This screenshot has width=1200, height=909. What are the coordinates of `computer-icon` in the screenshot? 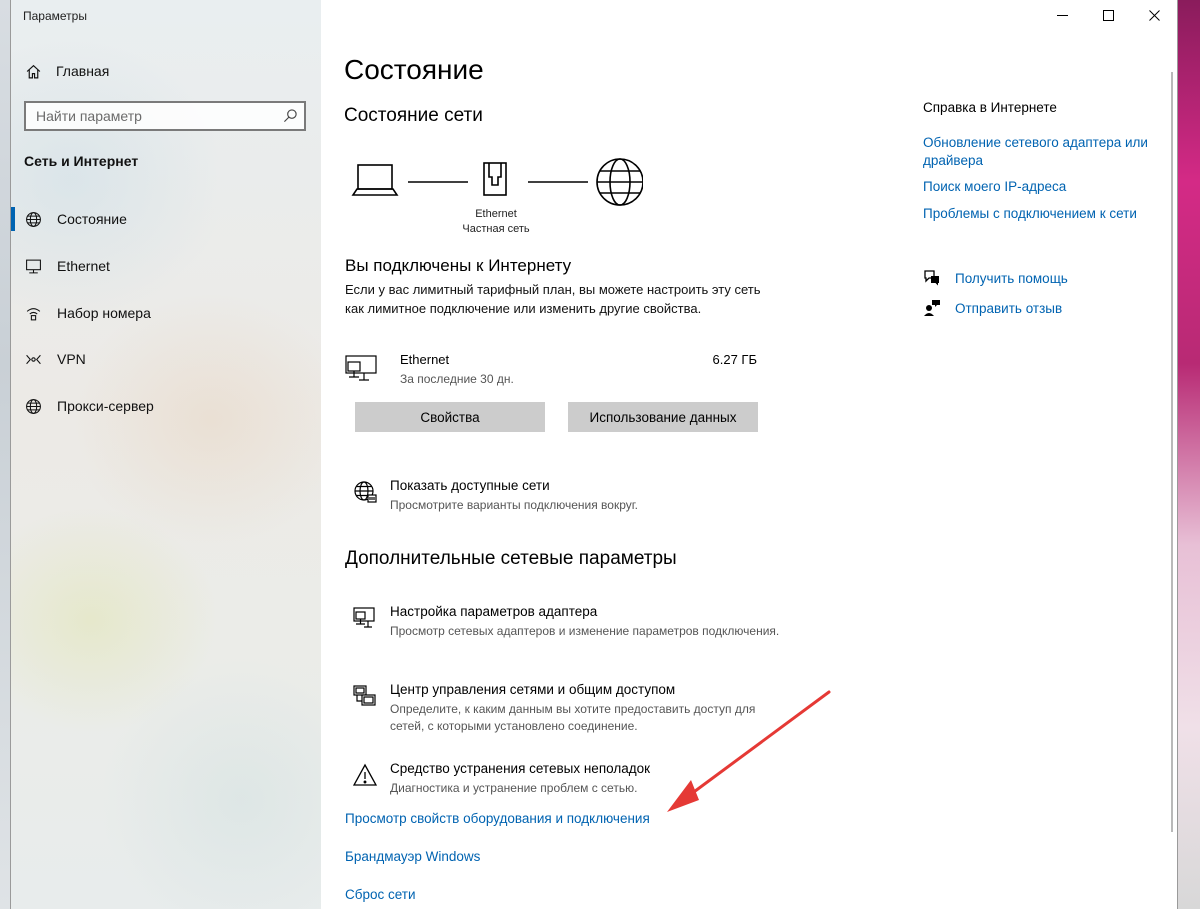 It's located at (361, 368).